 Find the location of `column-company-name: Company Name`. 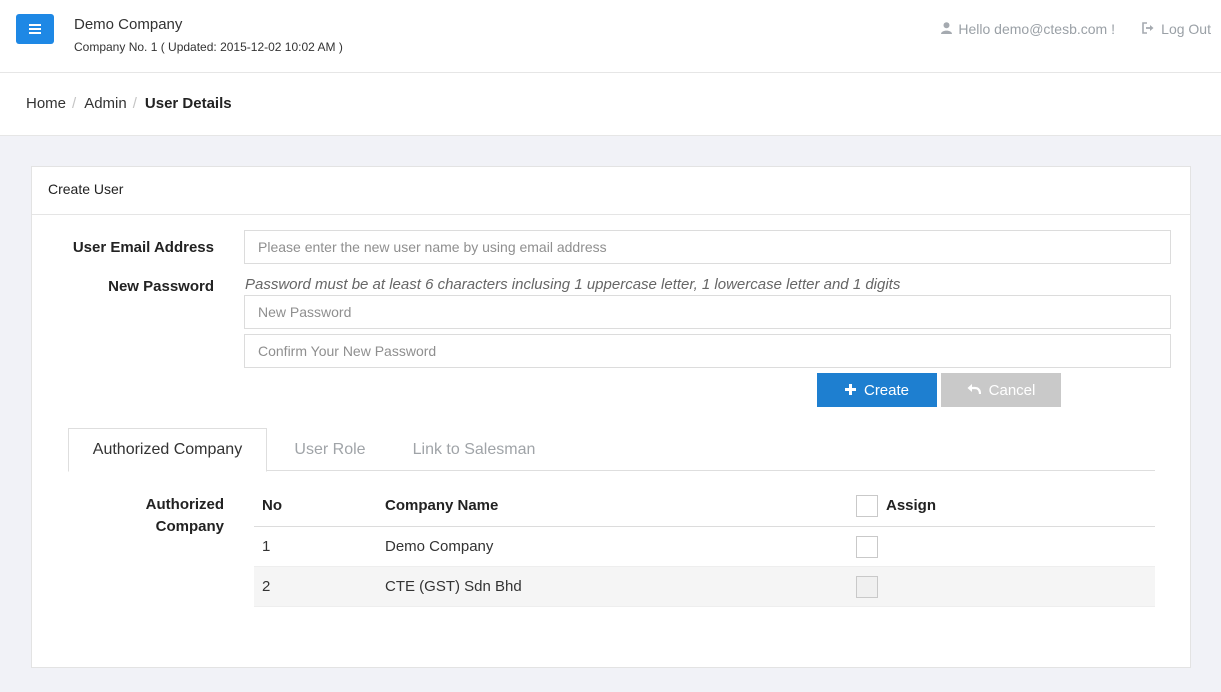

column-company-name: Company Name is located at coordinates (442, 505).